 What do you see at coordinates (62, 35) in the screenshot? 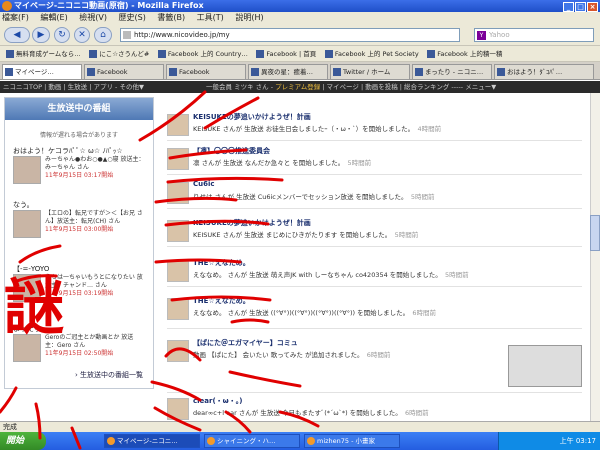
I see `reload-button: ↻` at bounding box center [62, 35].